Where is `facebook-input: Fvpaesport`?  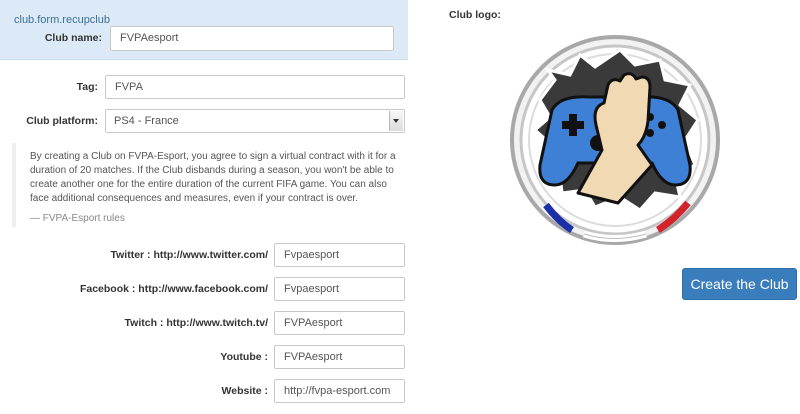 facebook-input: Fvpaesport is located at coordinates (339, 289).